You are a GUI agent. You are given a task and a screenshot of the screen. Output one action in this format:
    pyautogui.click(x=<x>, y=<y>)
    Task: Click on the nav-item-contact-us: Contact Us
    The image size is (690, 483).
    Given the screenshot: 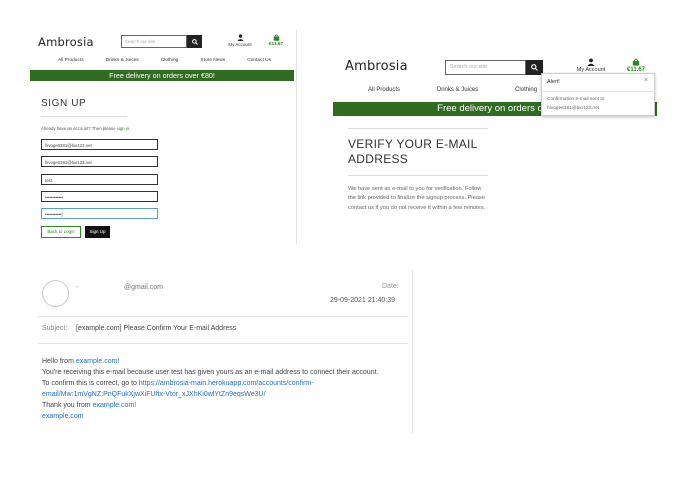 What is the action you would take?
    pyautogui.click(x=259, y=60)
    